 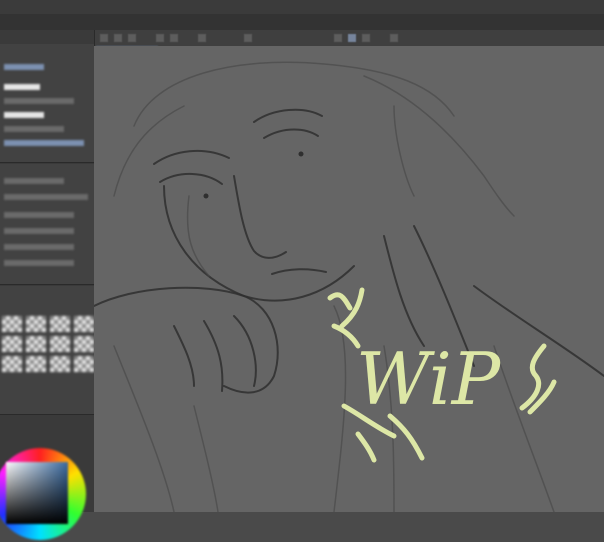 I want to click on jacket-line, so click(x=524, y=428).